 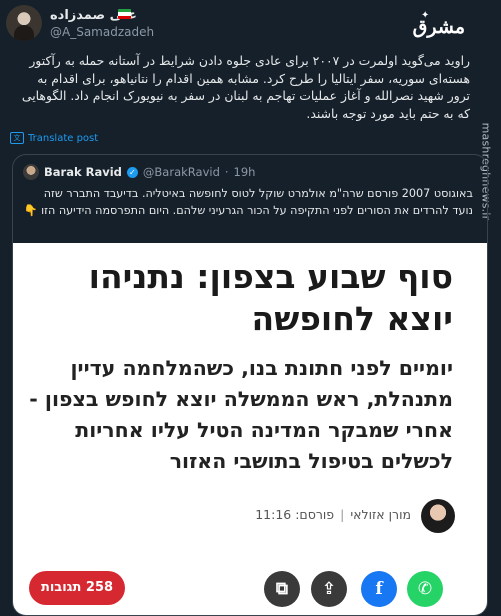 I want to click on verified-badge-icon: ✓, so click(x=132, y=172).